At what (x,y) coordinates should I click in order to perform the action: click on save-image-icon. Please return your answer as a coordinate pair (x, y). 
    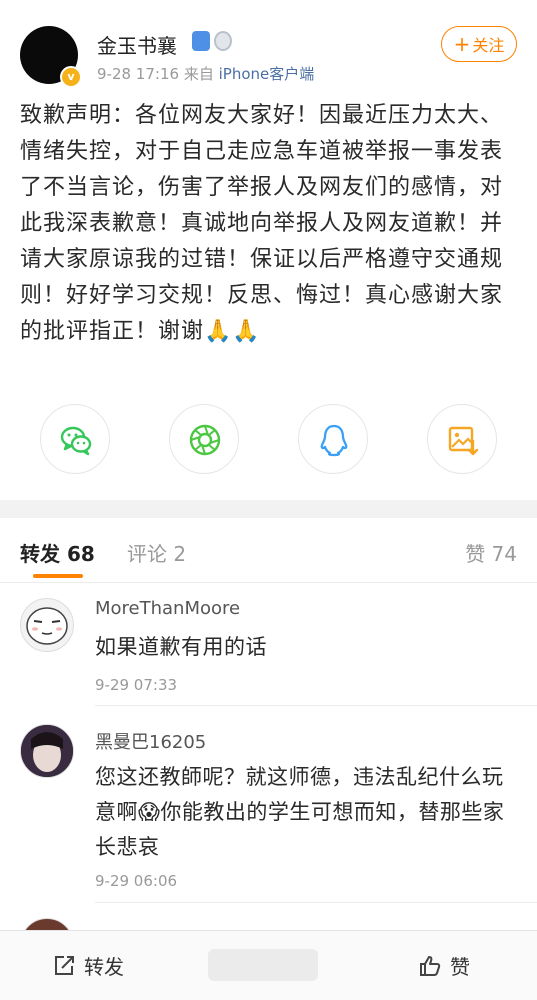
    Looking at the image, I should click on (463, 441).